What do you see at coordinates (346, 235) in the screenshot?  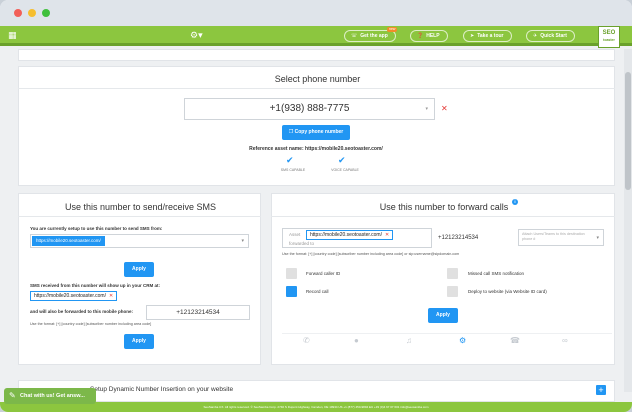 I see `asset-chip-text: https://mobile20.seotoaster.com/` at bounding box center [346, 235].